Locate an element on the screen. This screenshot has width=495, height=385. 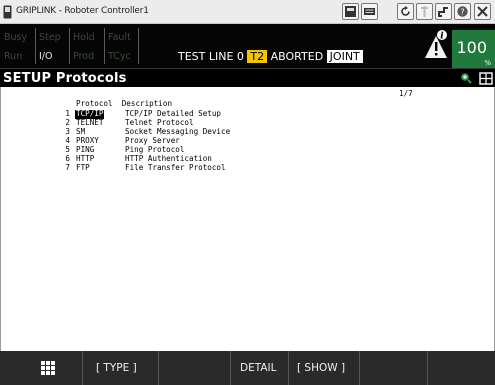
help-icon: ? is located at coordinates (462, 11).